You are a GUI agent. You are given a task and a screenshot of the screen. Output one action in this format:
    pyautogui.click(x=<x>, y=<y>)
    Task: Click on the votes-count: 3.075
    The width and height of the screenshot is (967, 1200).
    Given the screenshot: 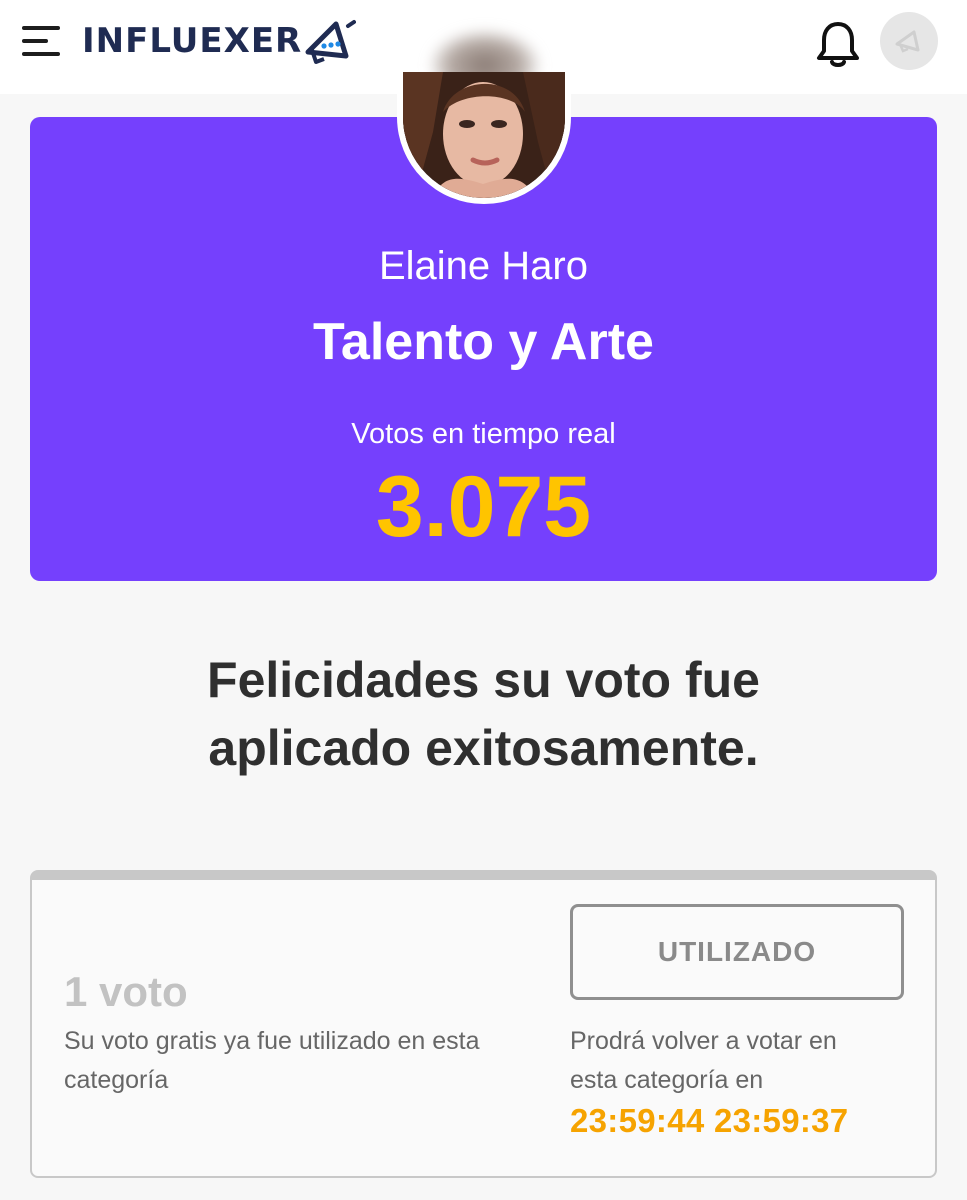 What is the action you would take?
    pyautogui.click(x=483, y=507)
    